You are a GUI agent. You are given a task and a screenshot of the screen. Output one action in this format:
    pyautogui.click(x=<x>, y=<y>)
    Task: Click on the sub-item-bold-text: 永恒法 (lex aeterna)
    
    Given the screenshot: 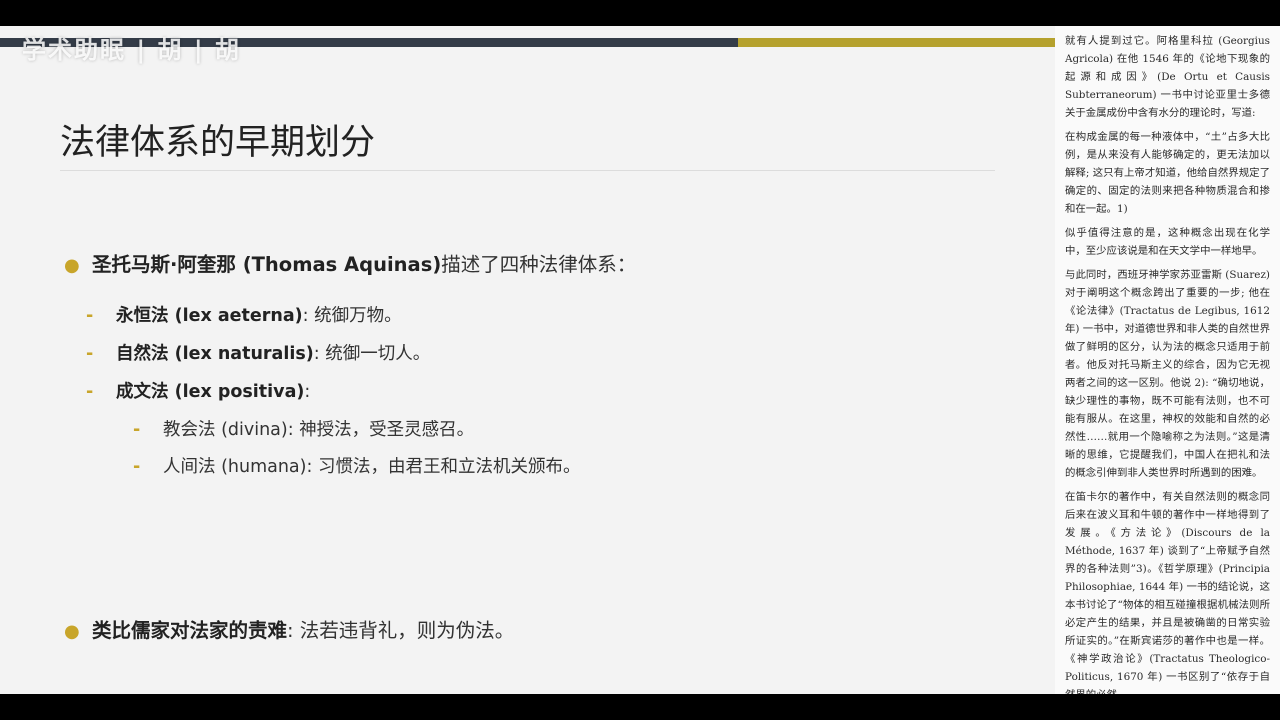 What is the action you would take?
    pyautogui.click(x=209, y=316)
    